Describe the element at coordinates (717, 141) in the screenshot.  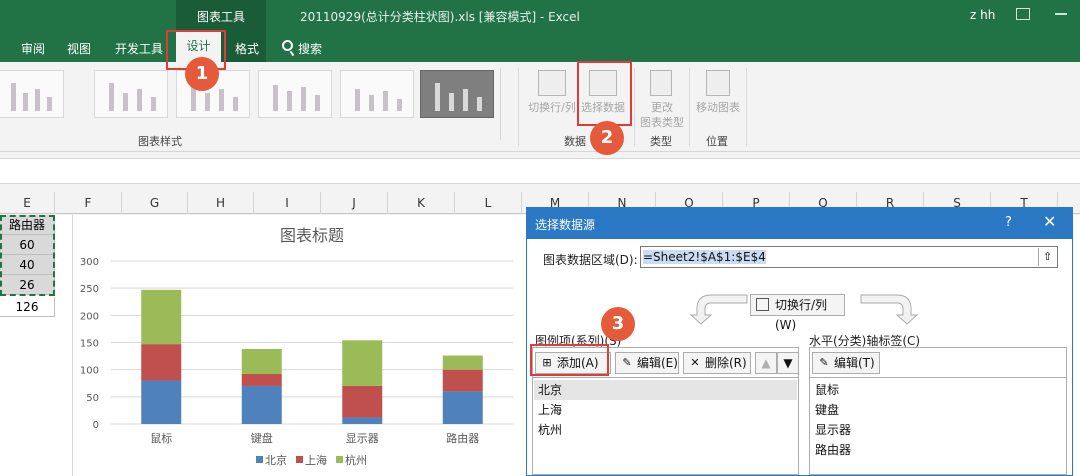
I see `group-label-location: 位置` at that location.